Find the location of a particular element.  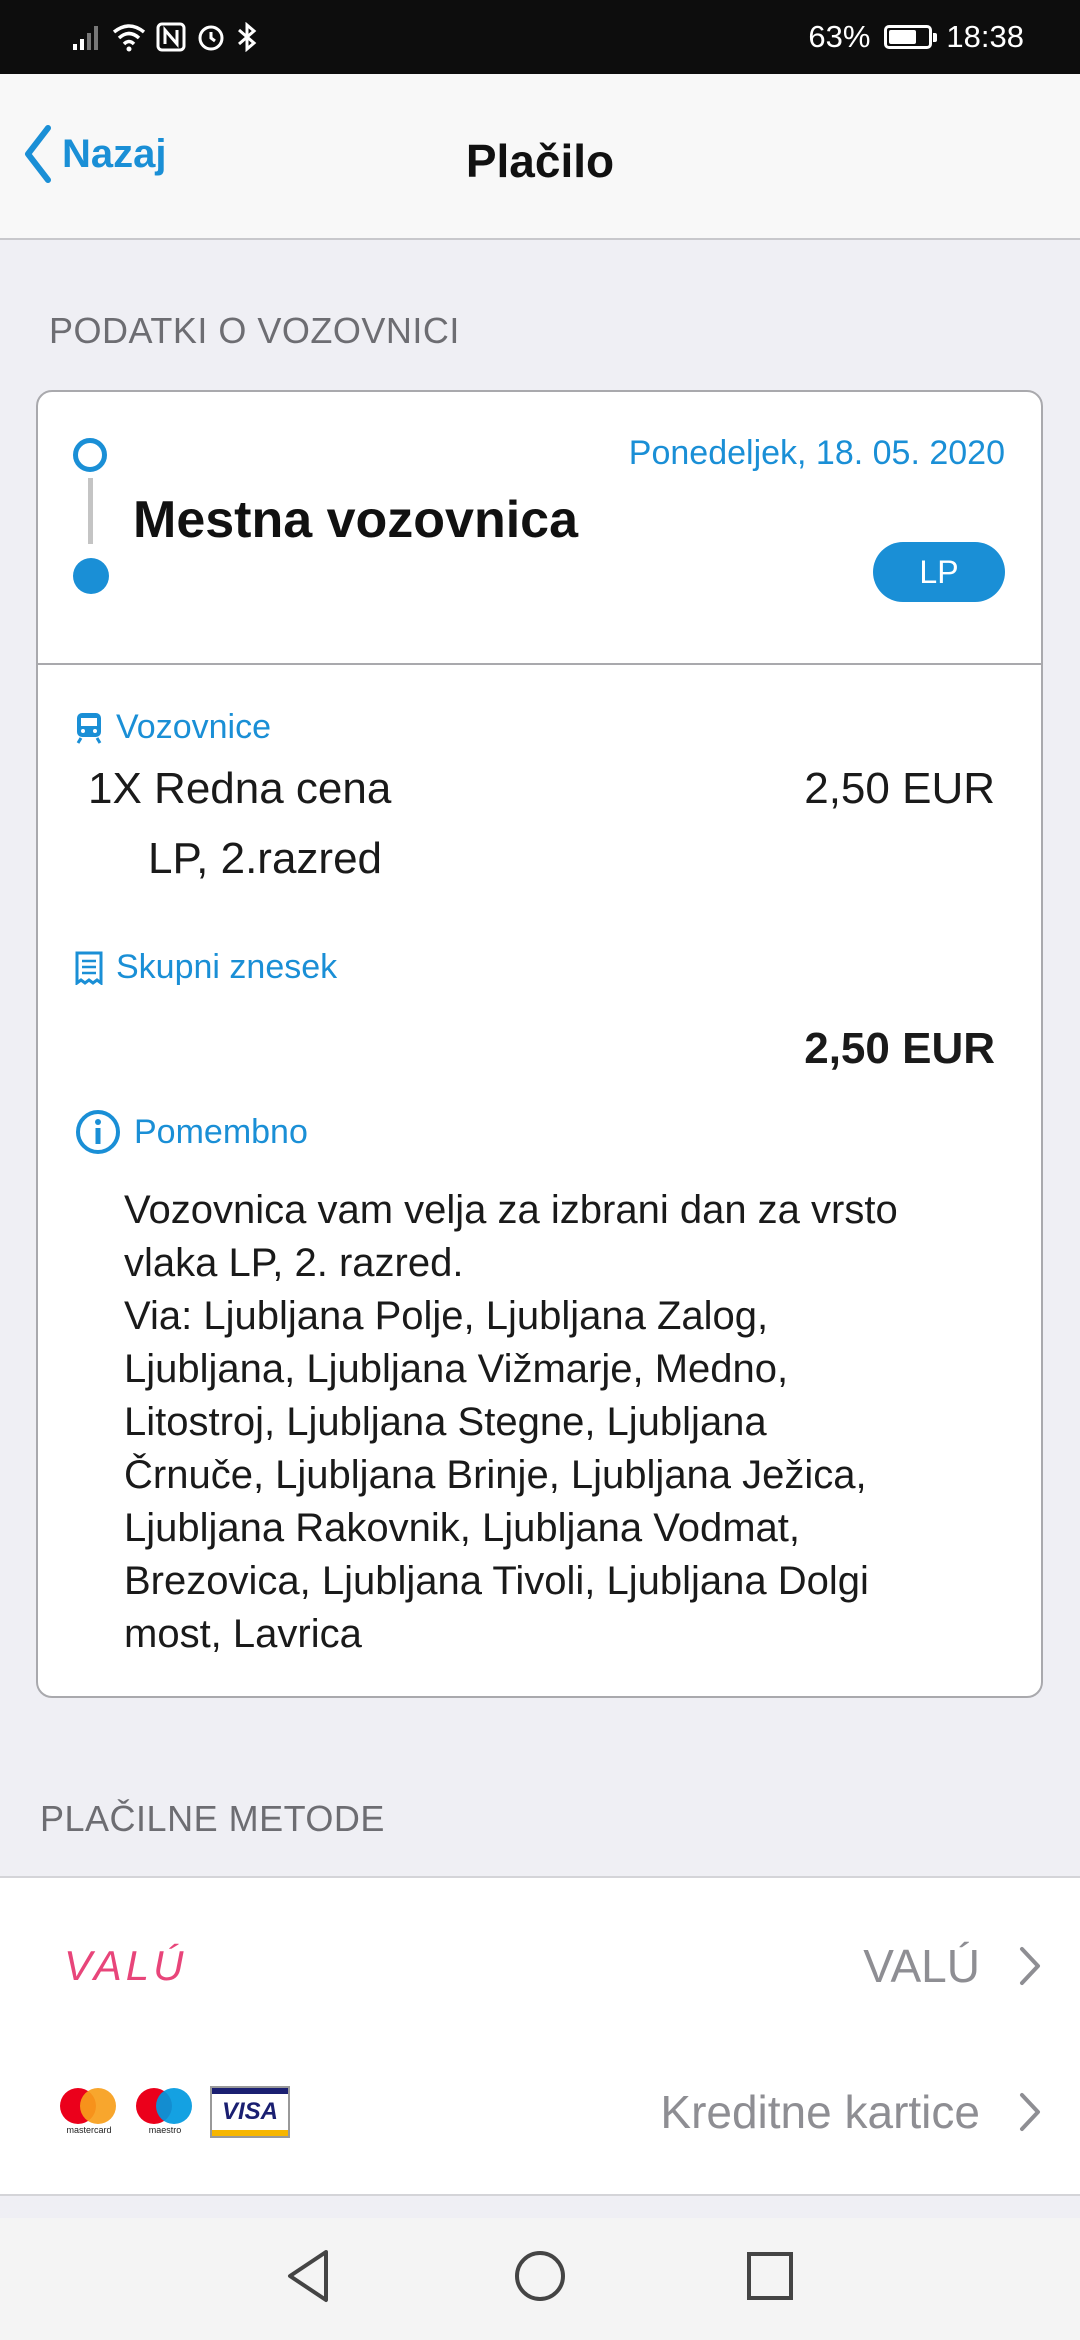

wifi-icon is located at coordinates (129, 38).